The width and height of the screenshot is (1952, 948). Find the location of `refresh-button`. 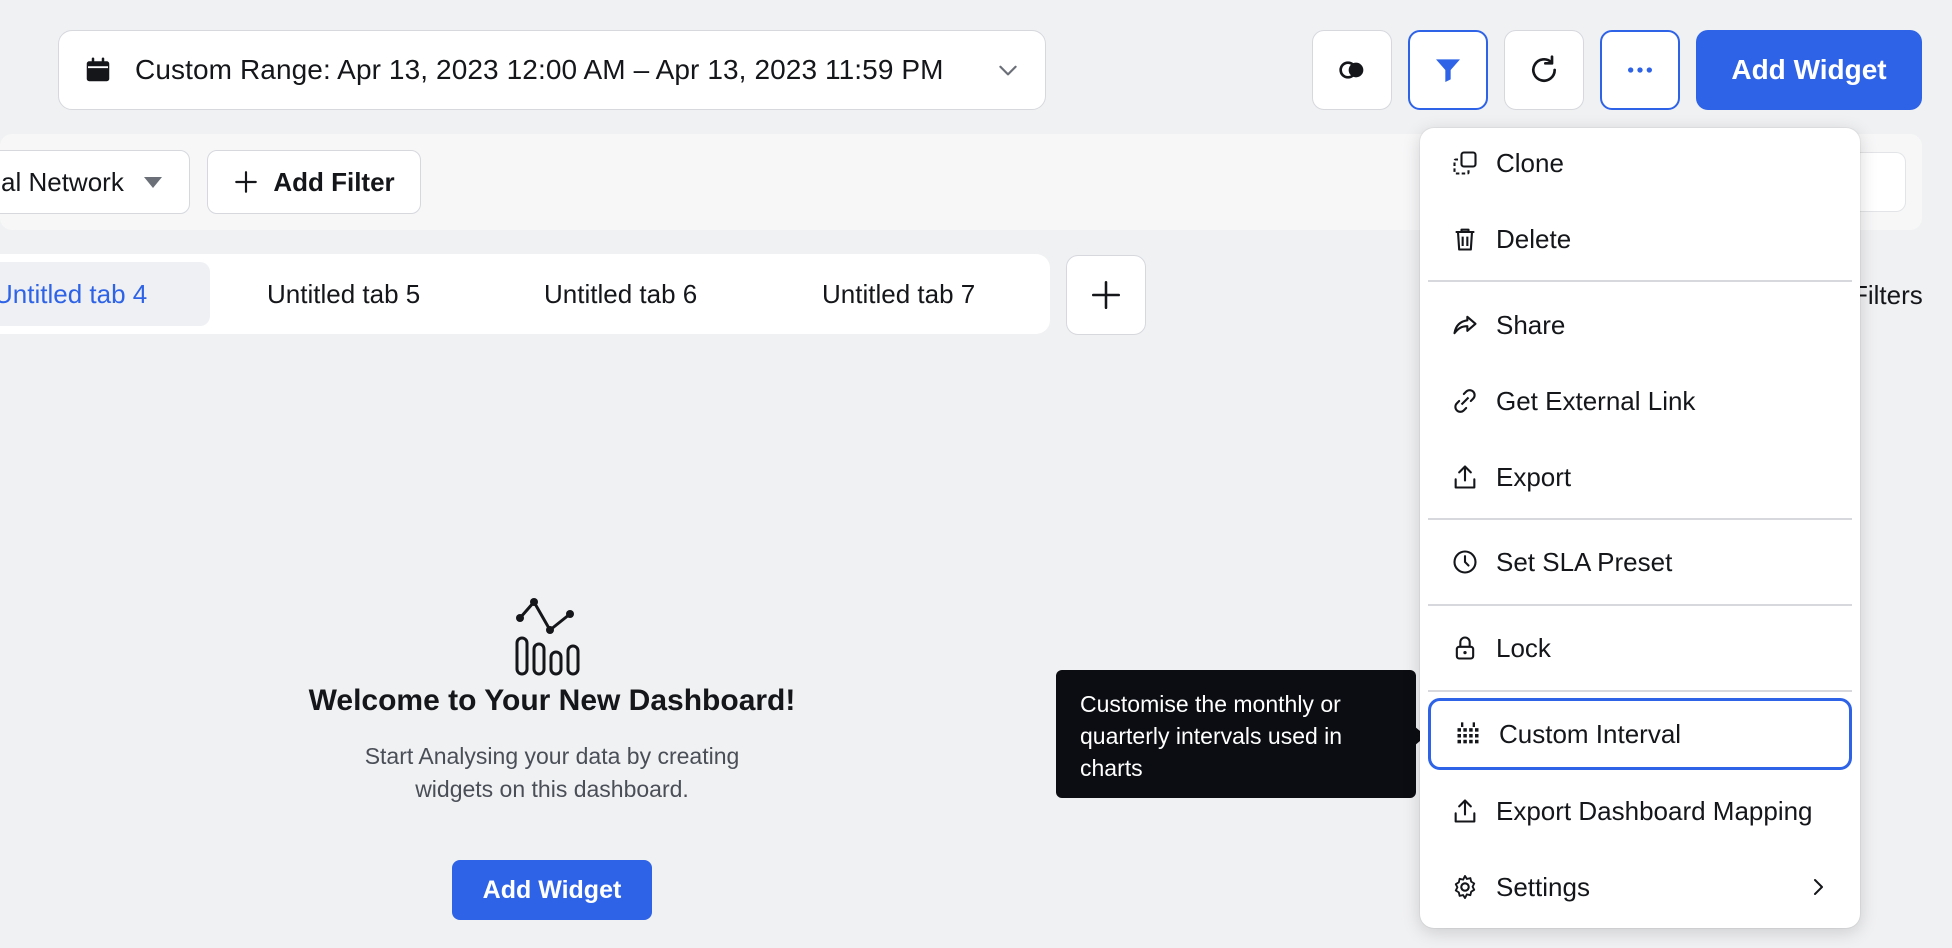

refresh-button is located at coordinates (1544, 70).